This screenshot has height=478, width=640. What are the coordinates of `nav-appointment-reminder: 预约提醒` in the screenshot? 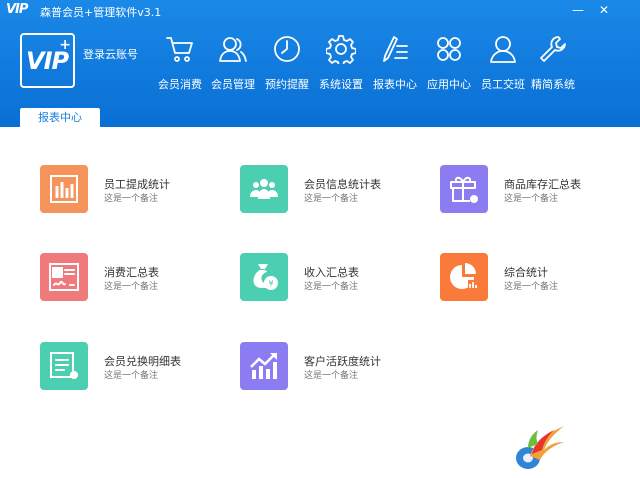 It's located at (287, 61).